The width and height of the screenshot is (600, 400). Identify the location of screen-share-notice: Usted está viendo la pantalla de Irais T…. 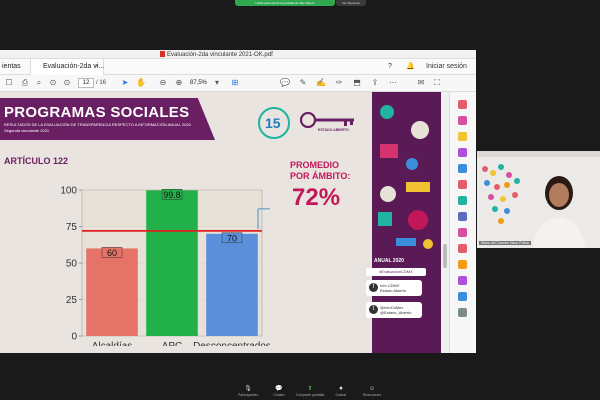
(285, 3).